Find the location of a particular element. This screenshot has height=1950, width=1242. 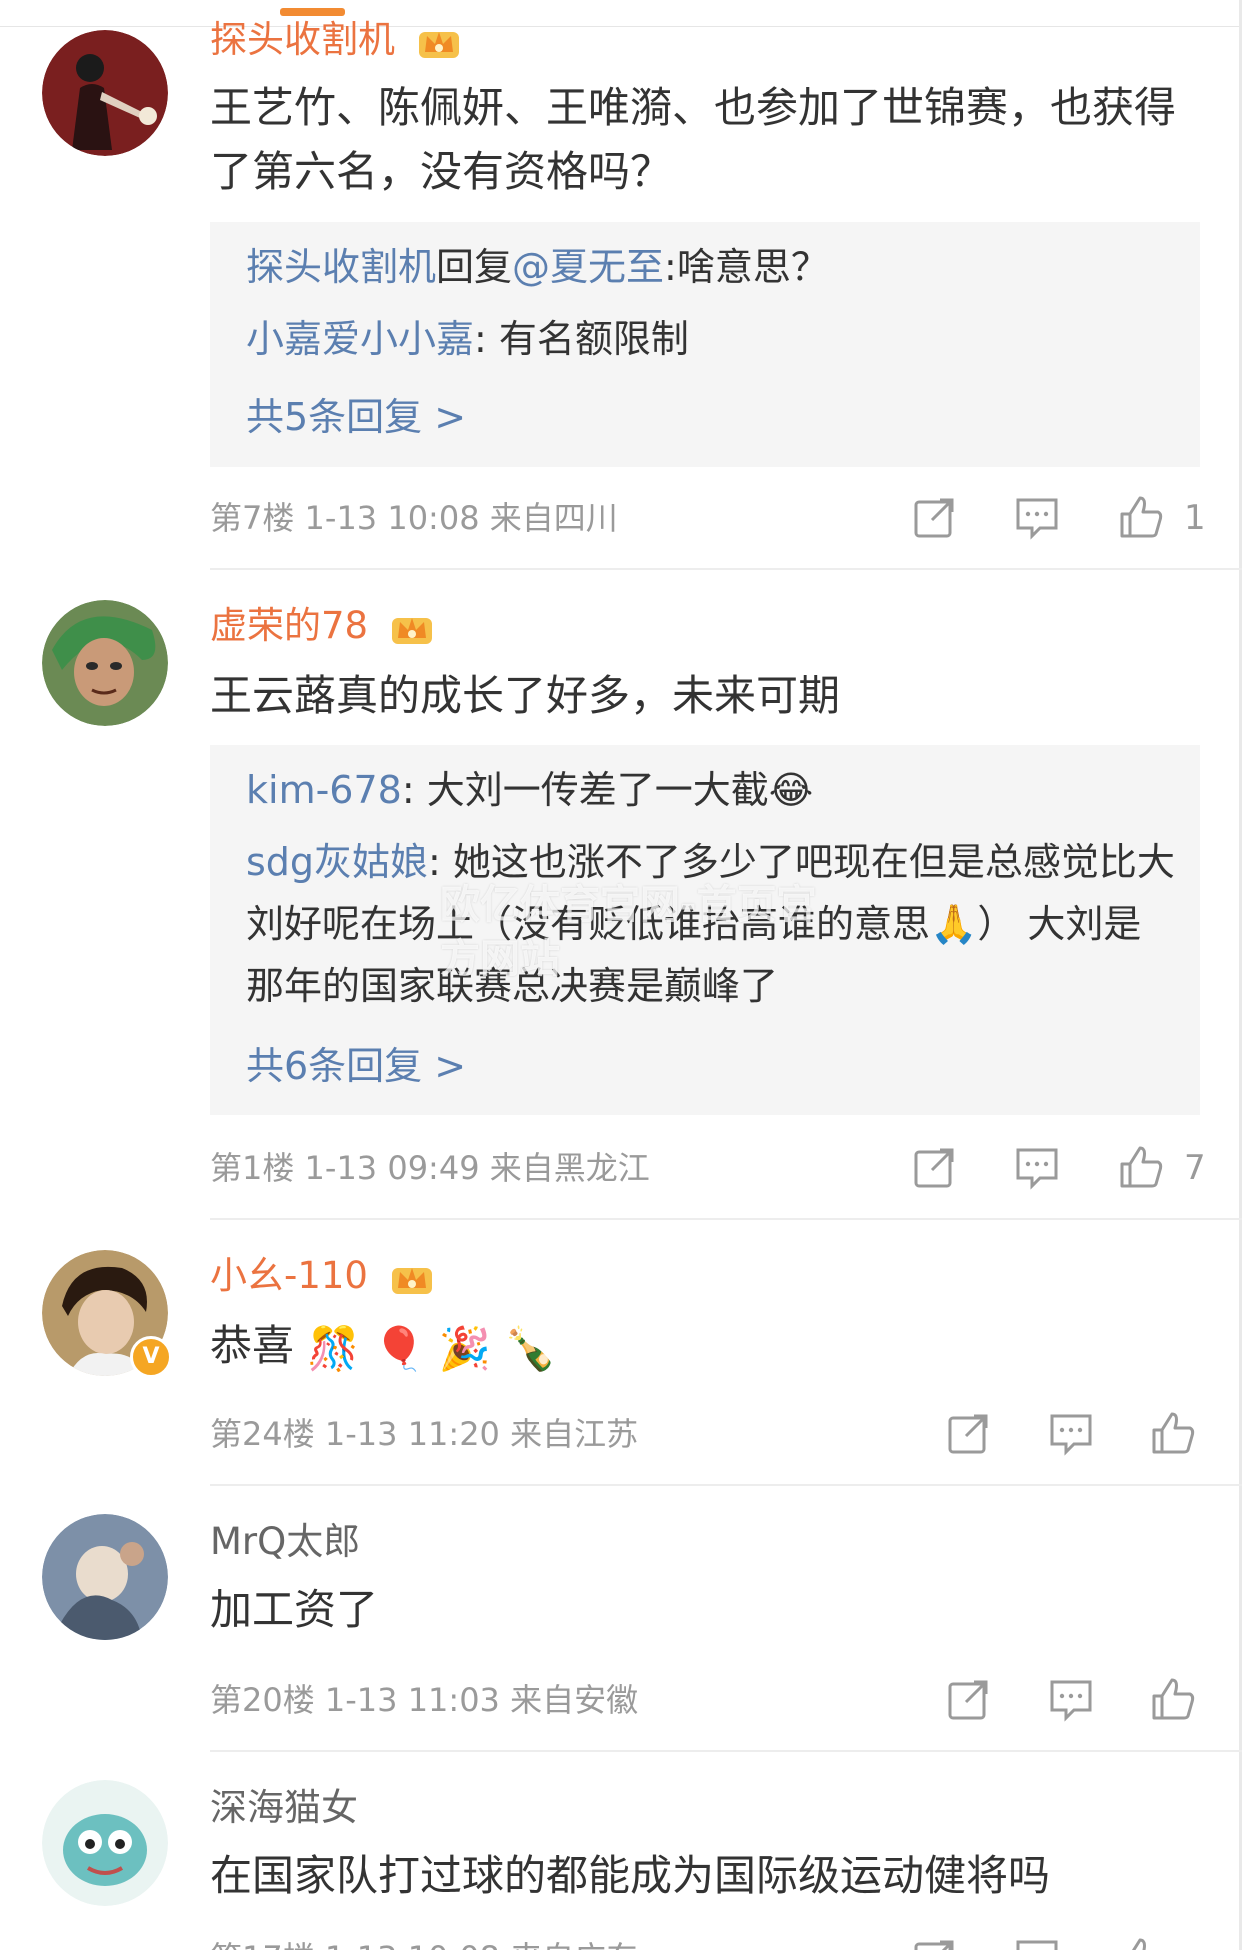

username: 深海猫女 is located at coordinates (284, 1808).